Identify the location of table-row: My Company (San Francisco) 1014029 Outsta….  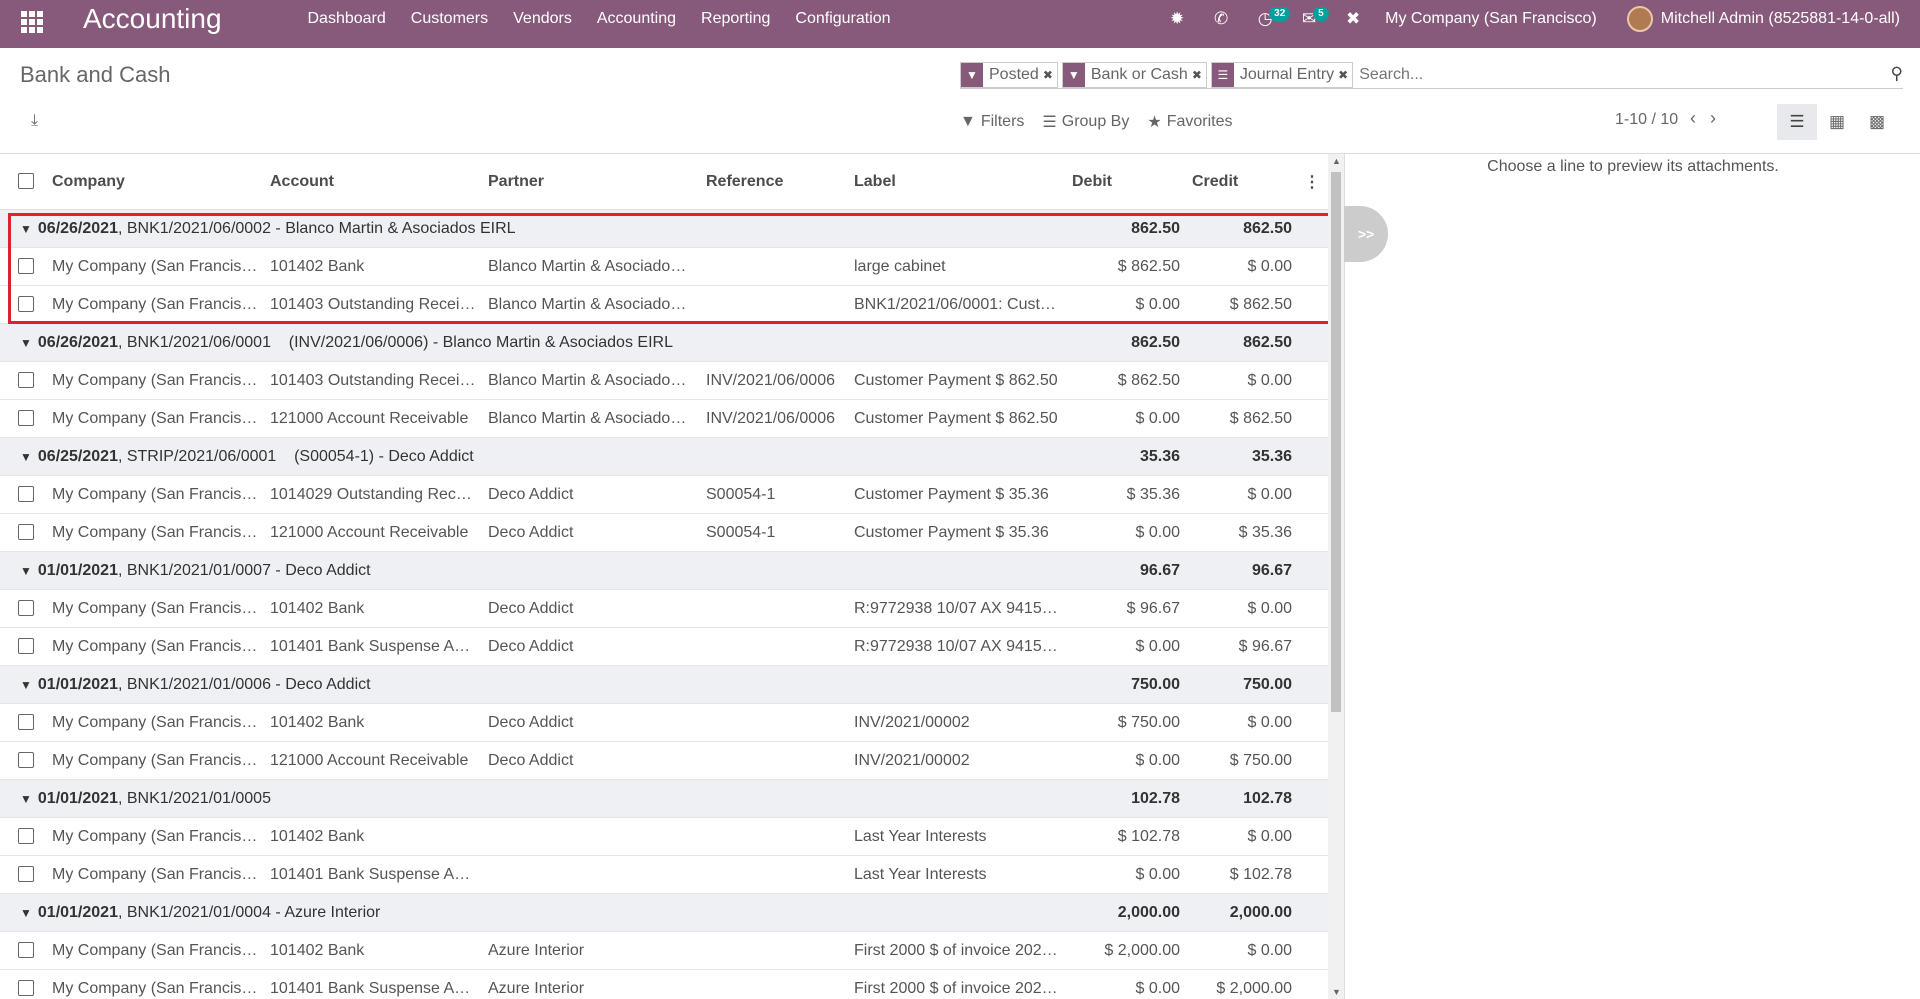
(664, 494).